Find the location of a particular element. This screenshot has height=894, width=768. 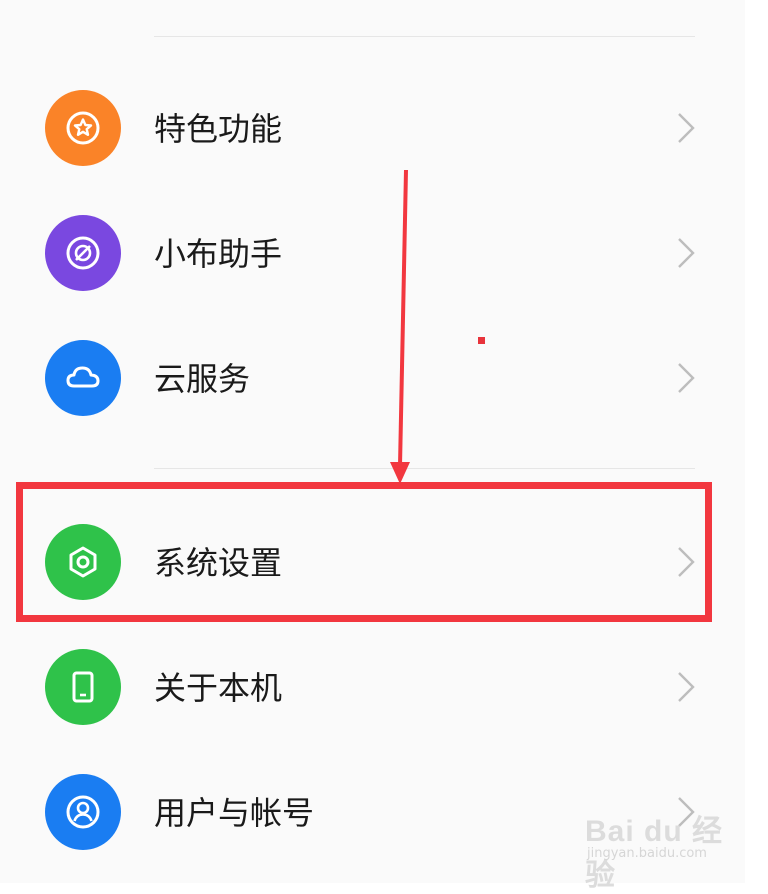

assistant-icon is located at coordinates (83, 253).